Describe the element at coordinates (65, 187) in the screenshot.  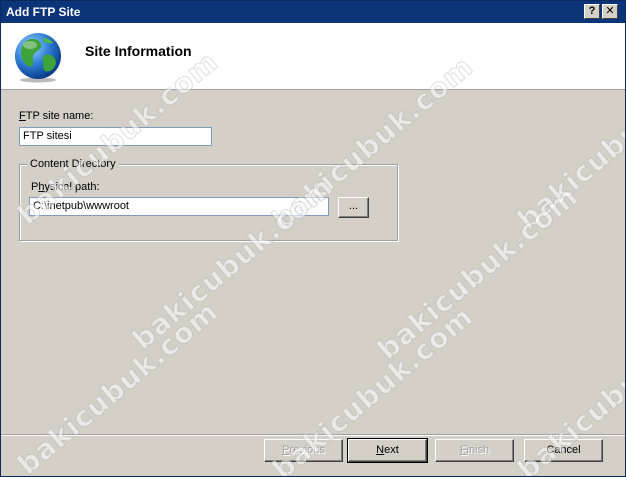
I see `physical-path-label: Physical path:` at that location.